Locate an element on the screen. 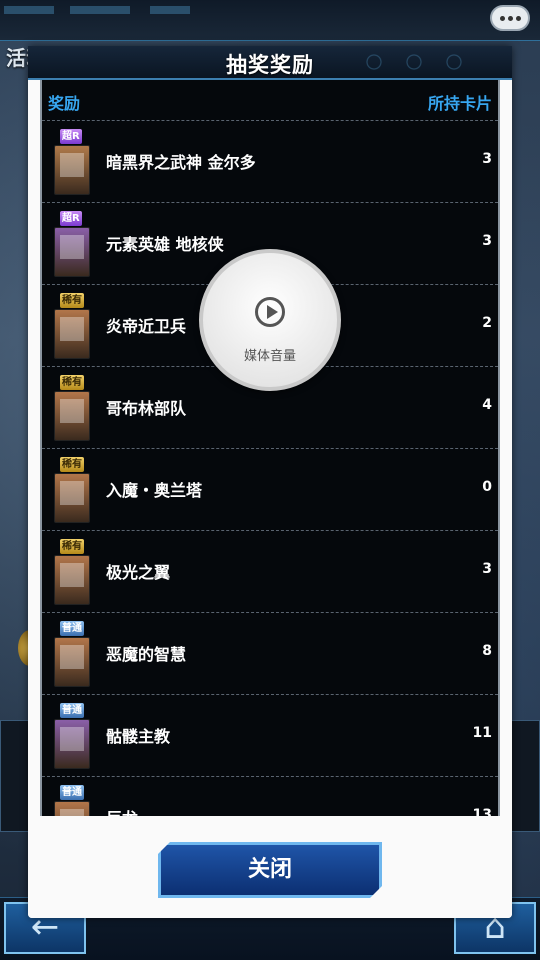 The width and height of the screenshot is (540, 960). reward-row: 稀有入魔・奥兰塔 0 is located at coordinates (270, 489).